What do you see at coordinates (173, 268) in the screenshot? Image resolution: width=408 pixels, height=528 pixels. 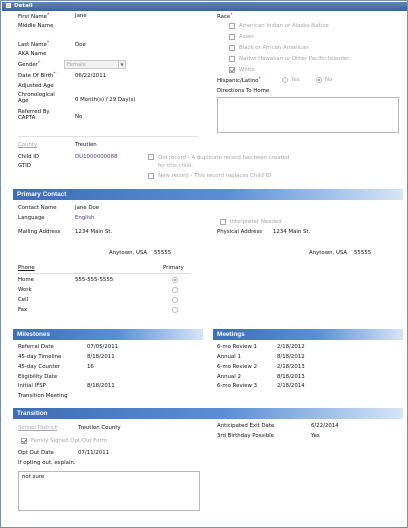 I see `primary-header: Primary` at bounding box center [173, 268].